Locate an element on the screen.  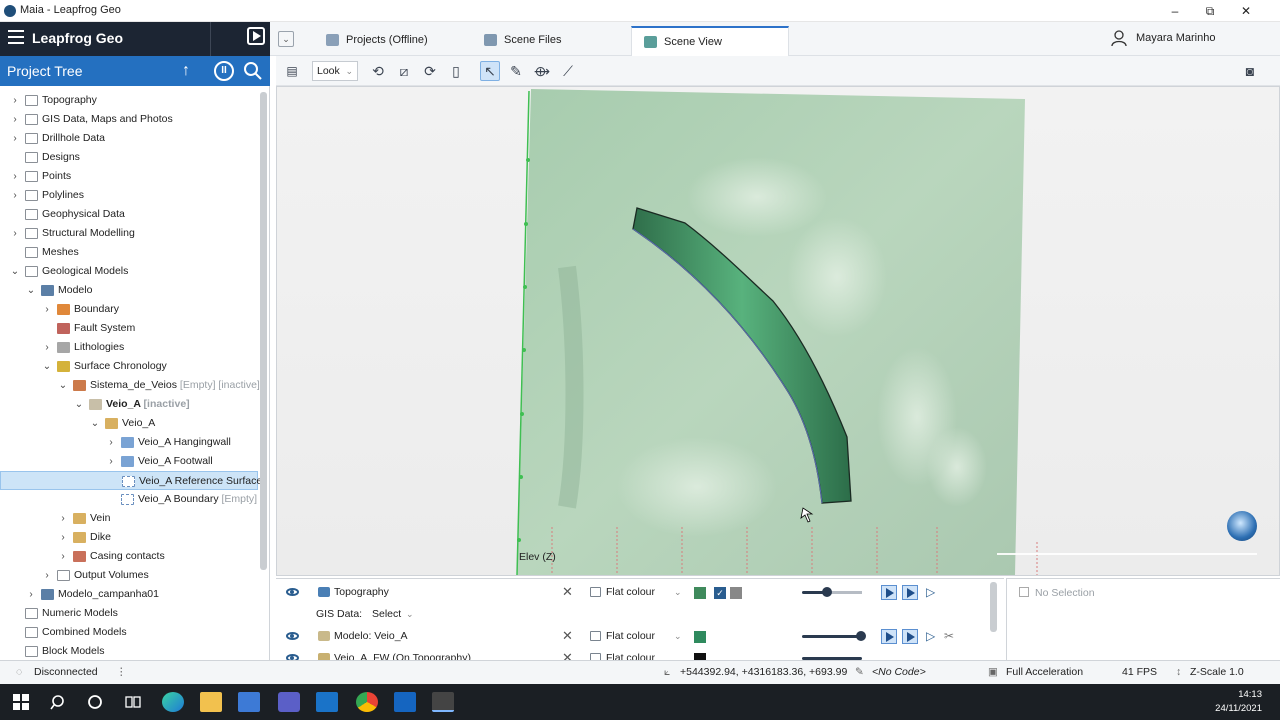
tree-item: Fault System is located at coordinates (129, 328).